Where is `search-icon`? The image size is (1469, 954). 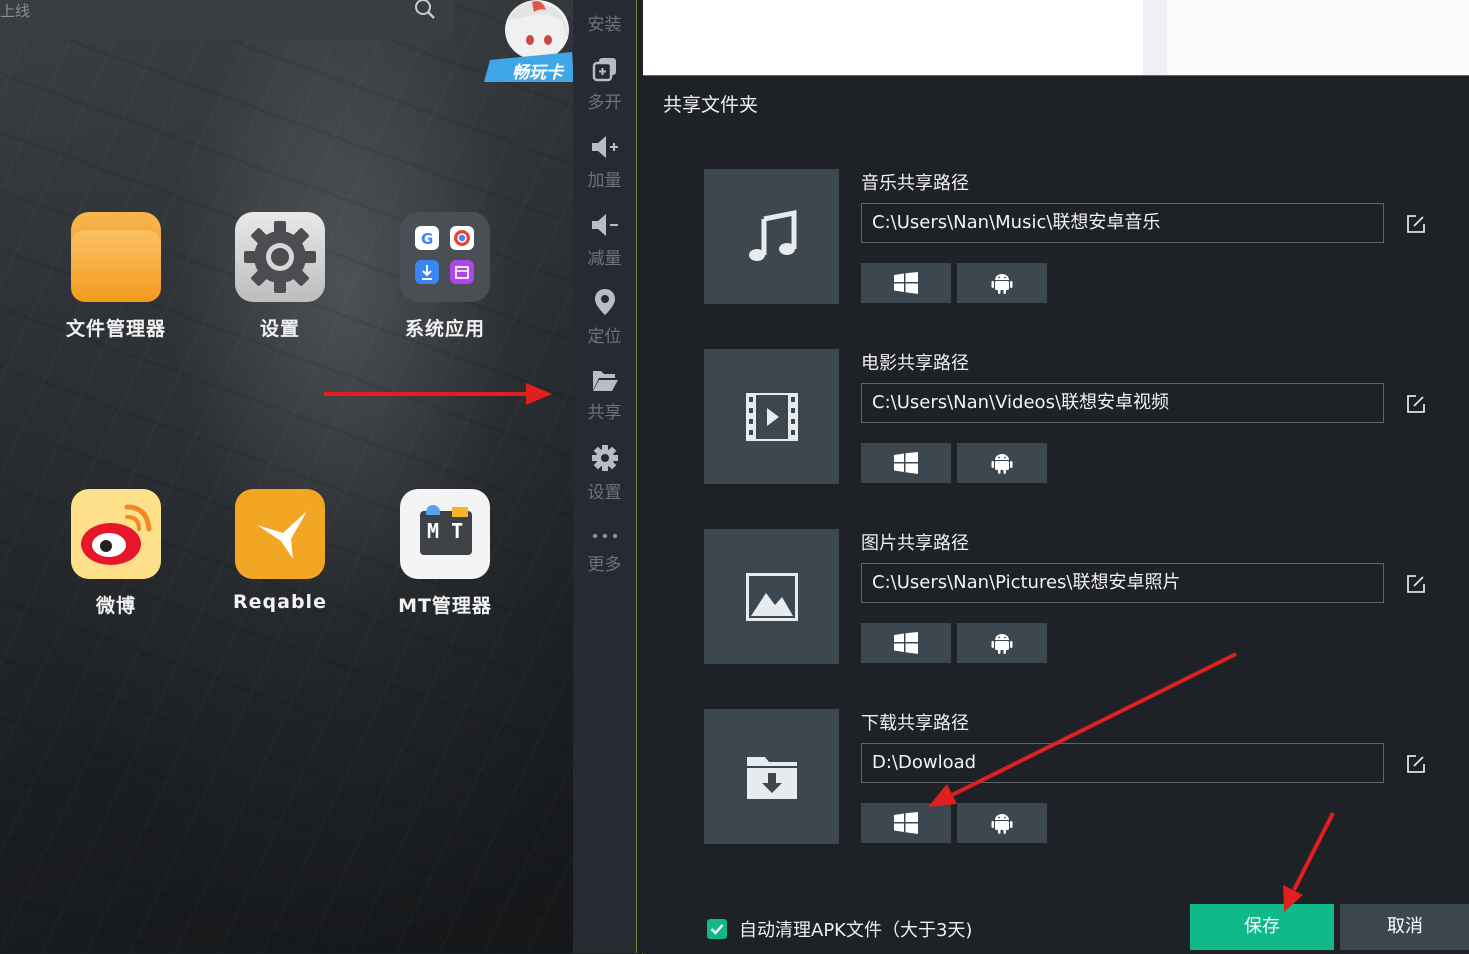 search-icon is located at coordinates (425, 12).